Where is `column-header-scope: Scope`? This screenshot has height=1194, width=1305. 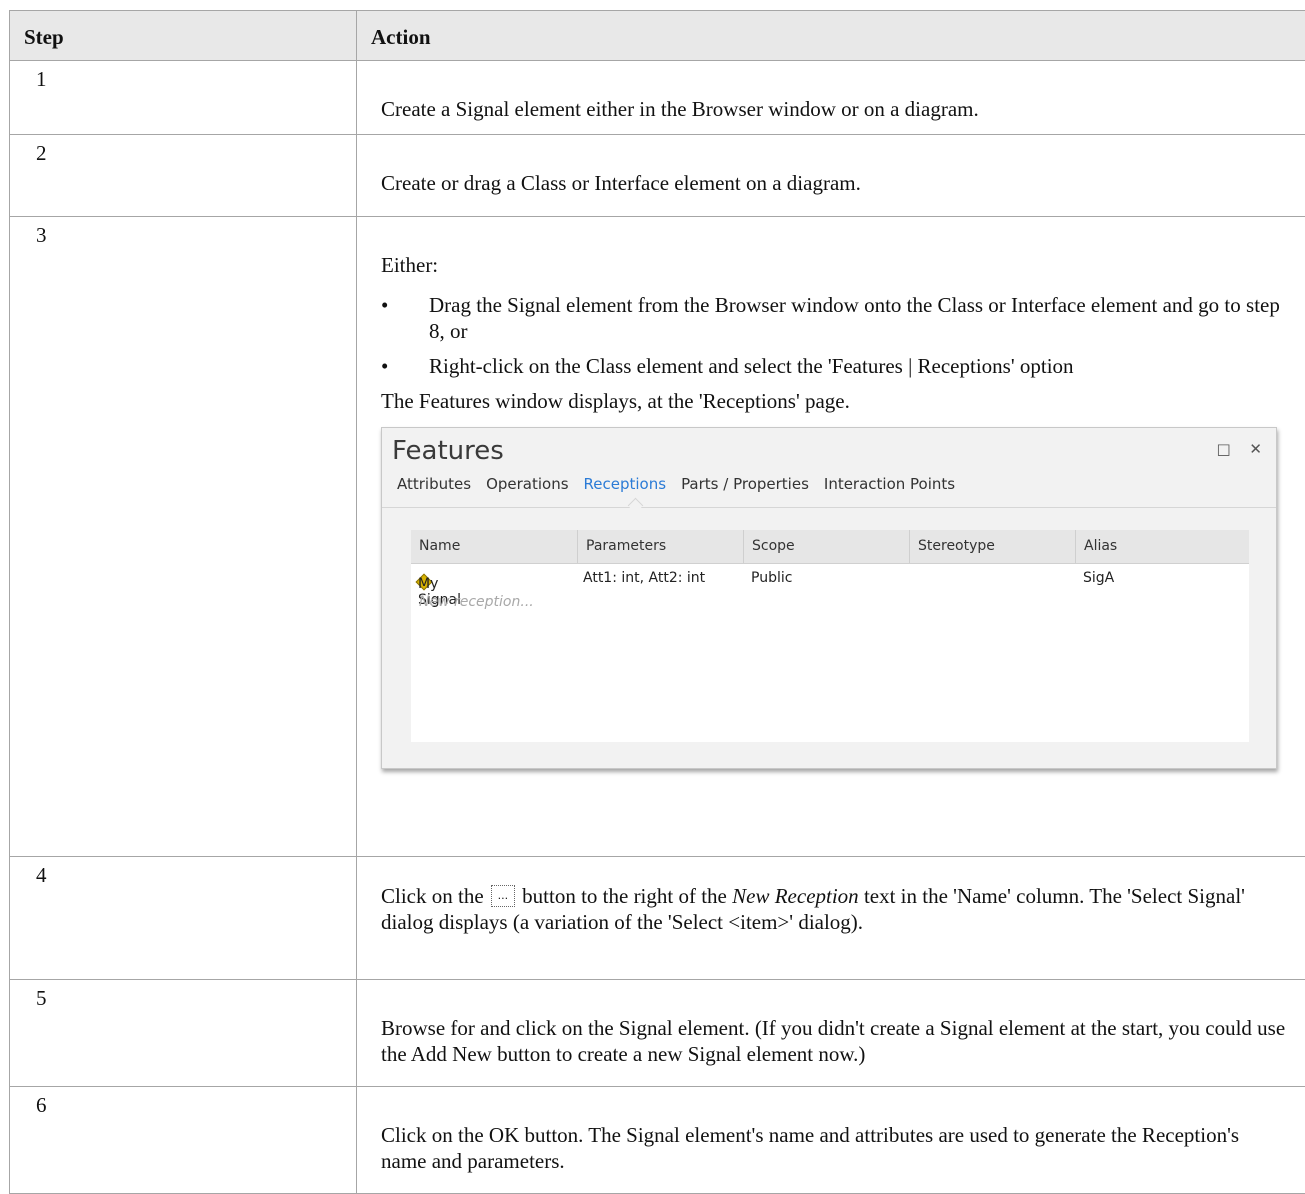
column-header-scope: Scope is located at coordinates (826, 546).